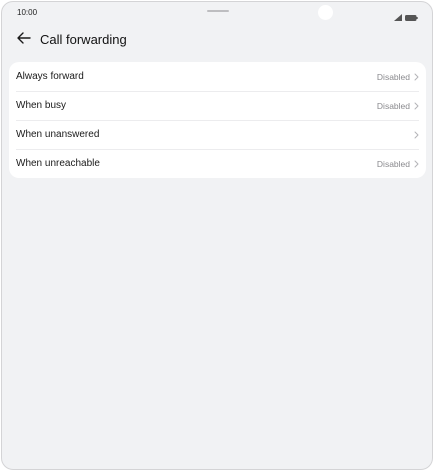 The width and height of the screenshot is (434, 471). What do you see at coordinates (325, 12) in the screenshot?
I see `front-camera-cutout` at bounding box center [325, 12].